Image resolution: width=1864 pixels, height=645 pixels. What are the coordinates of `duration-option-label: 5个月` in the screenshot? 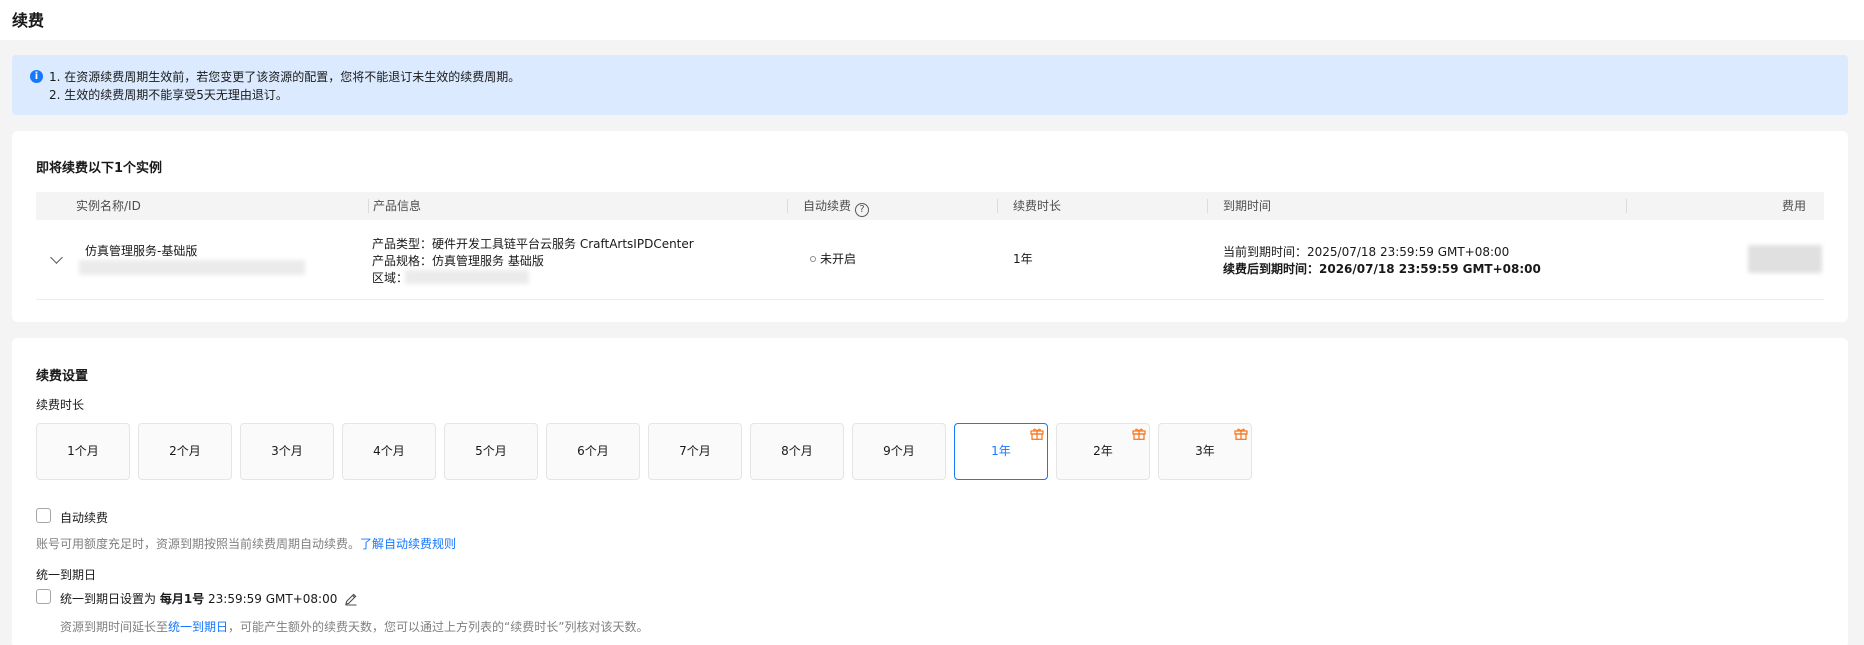 It's located at (491, 451).